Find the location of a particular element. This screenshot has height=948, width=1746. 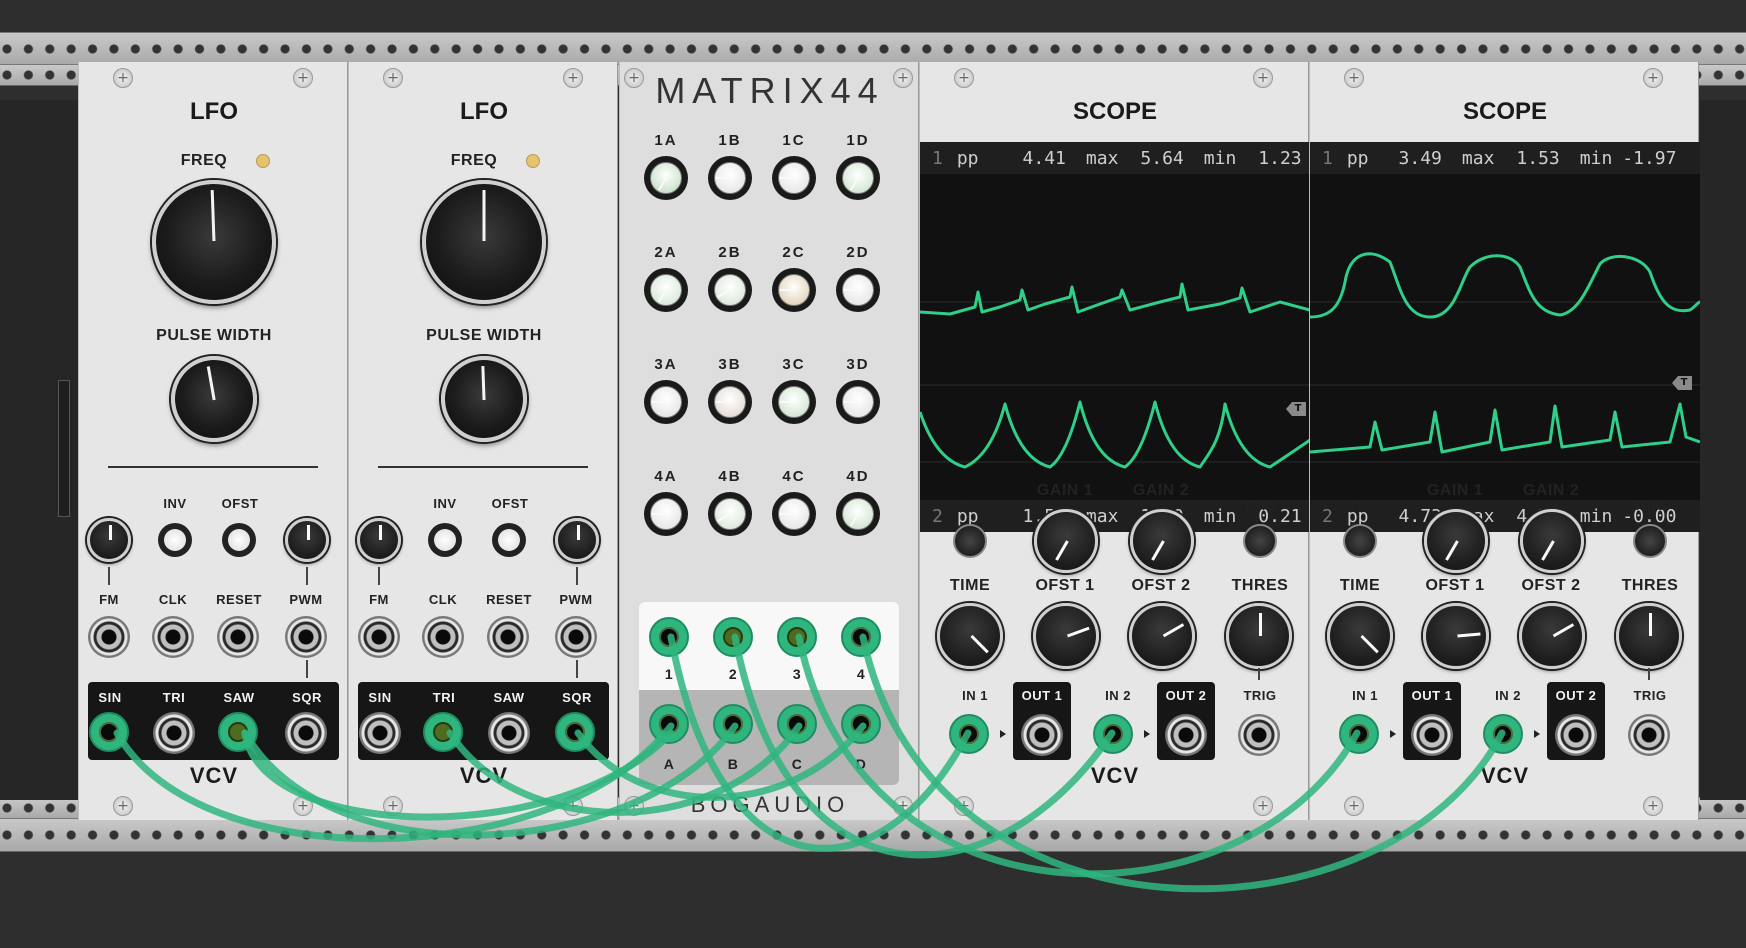

matrix-knob-label: 3B is located at coordinates (730, 364).